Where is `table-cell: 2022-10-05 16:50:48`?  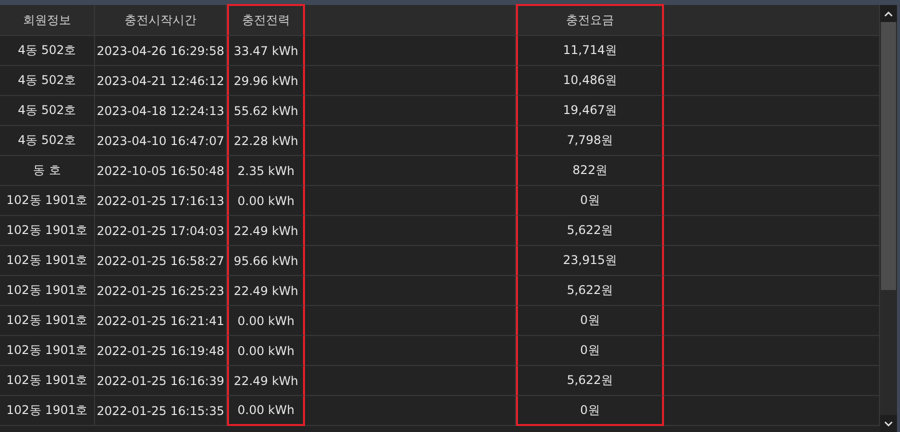
table-cell: 2022-10-05 16:50:48 is located at coordinates (161, 171).